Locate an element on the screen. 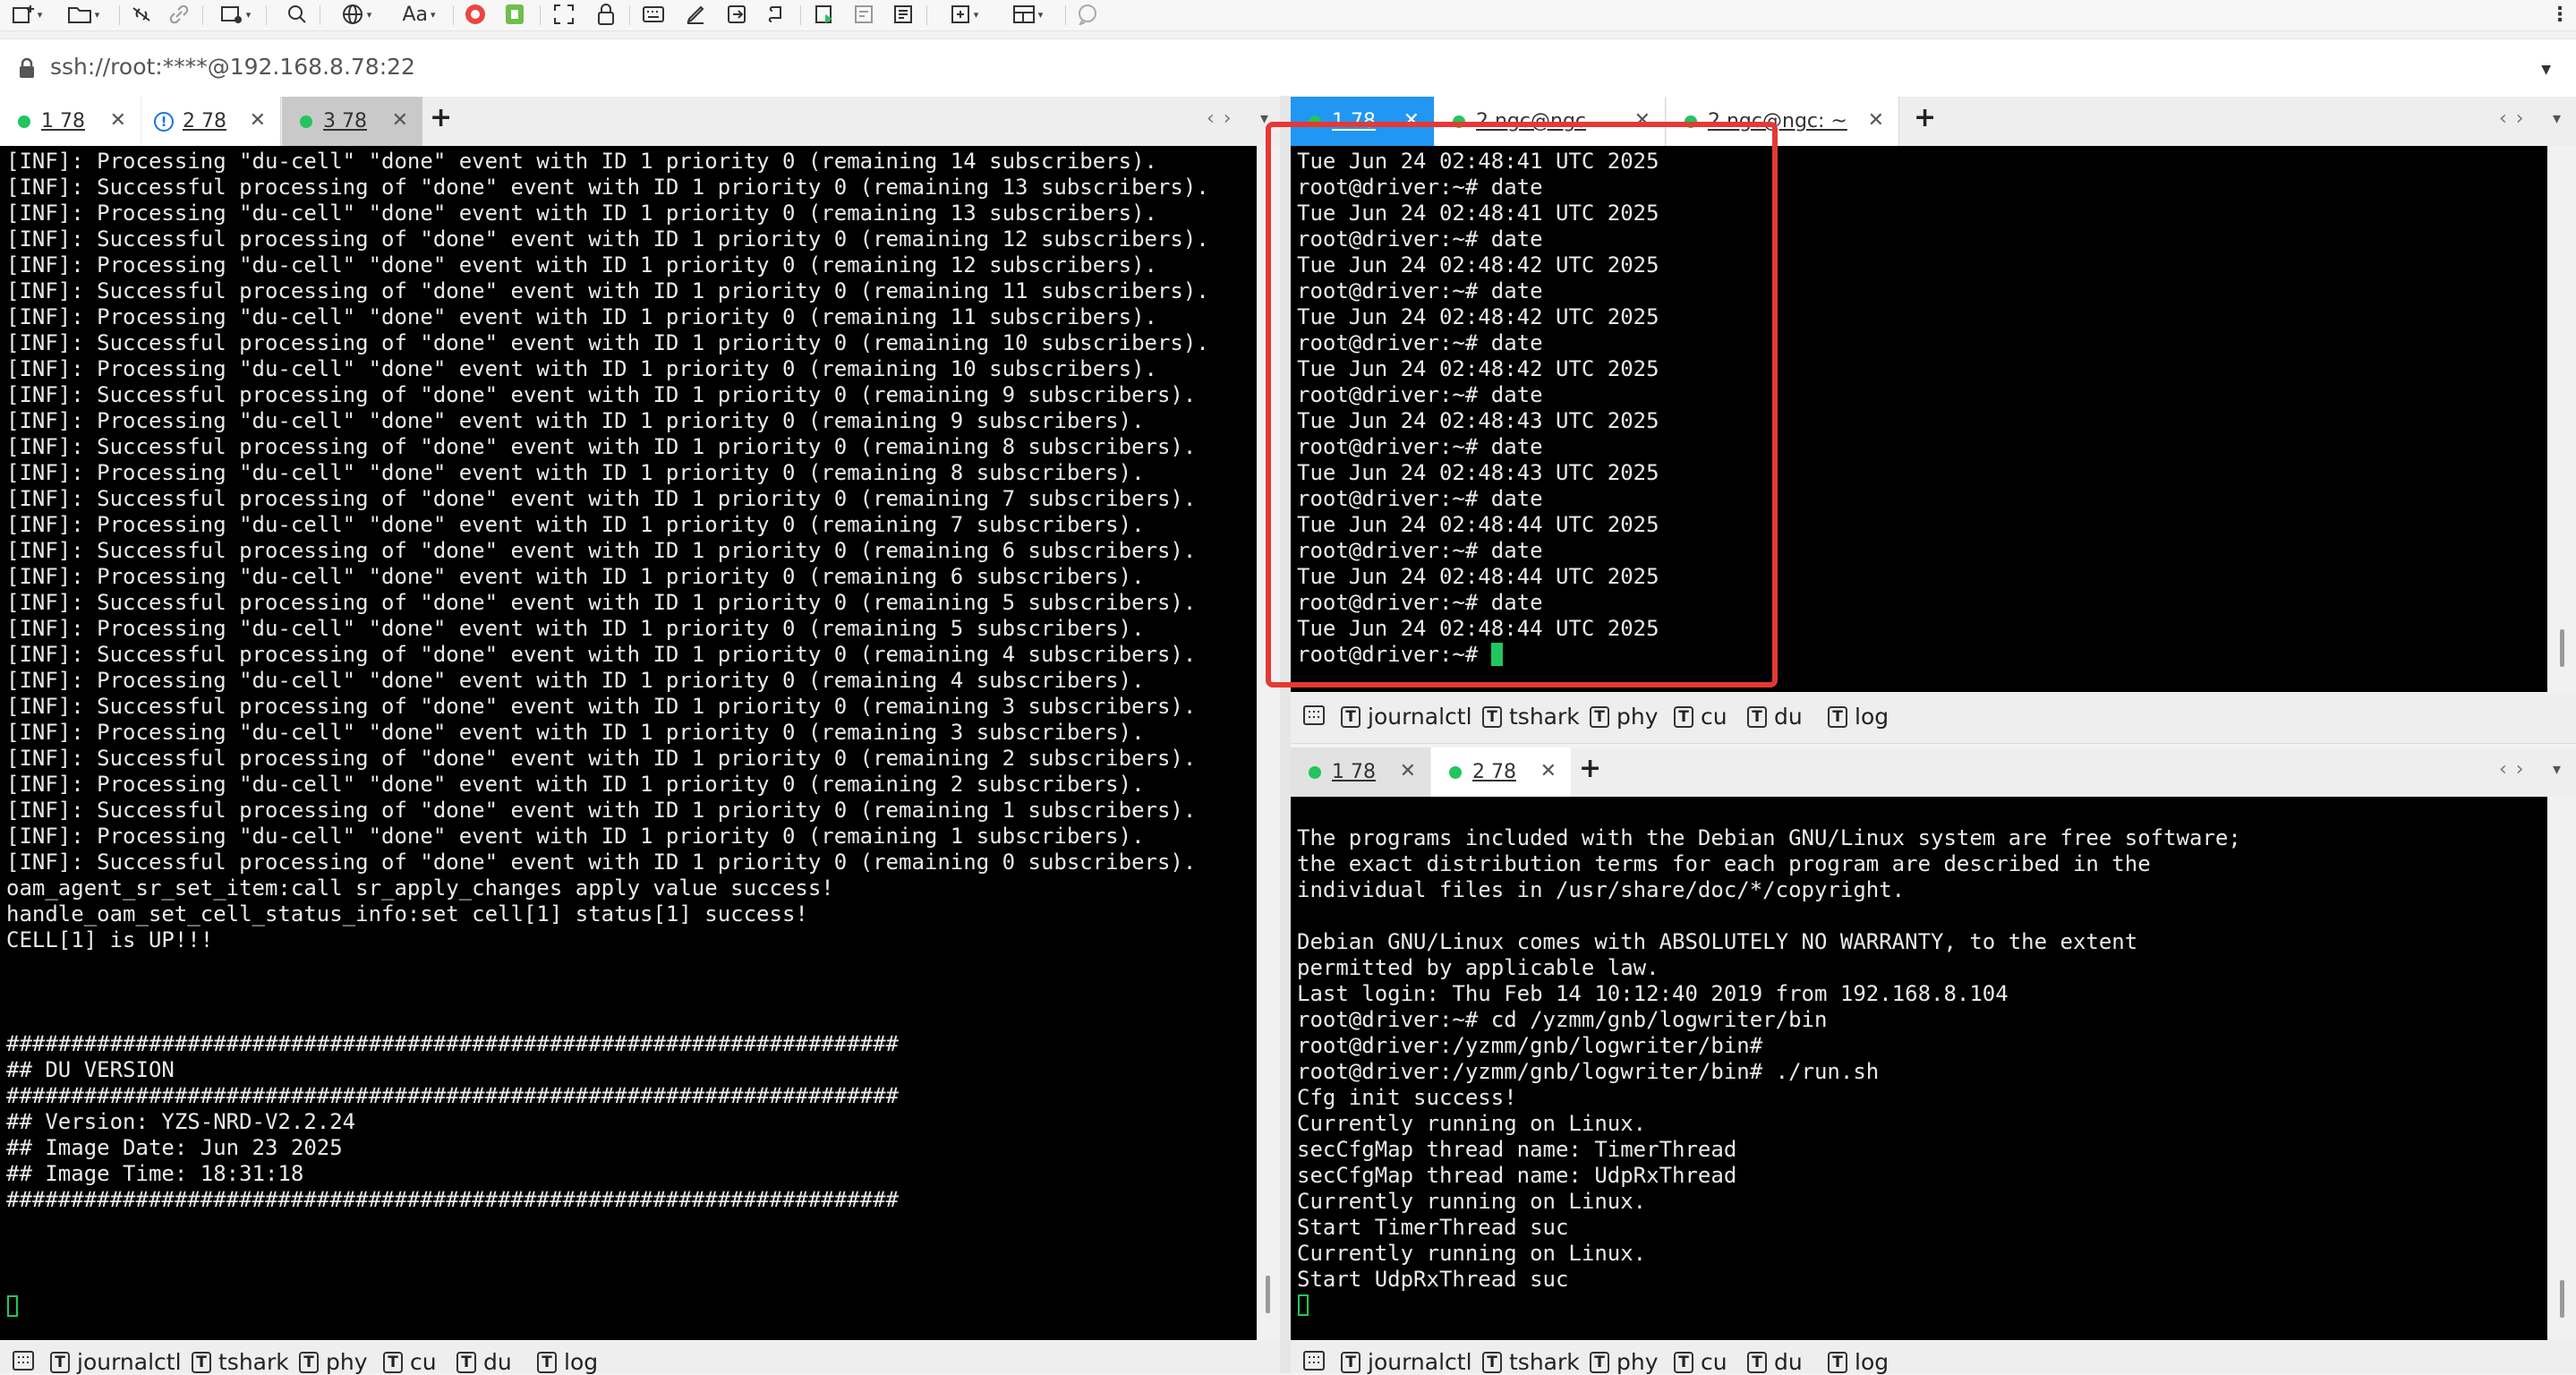  search-icon is located at coordinates (297, 14).